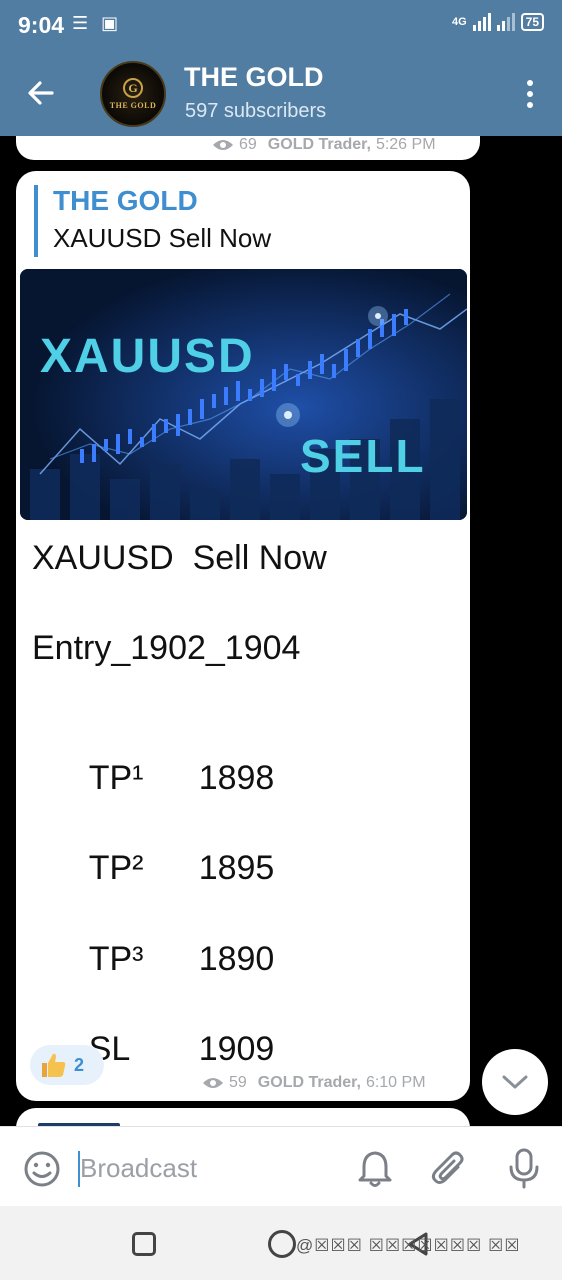  I want to click on message-line-headline: XAUUSD Sell Now, so click(179, 558).